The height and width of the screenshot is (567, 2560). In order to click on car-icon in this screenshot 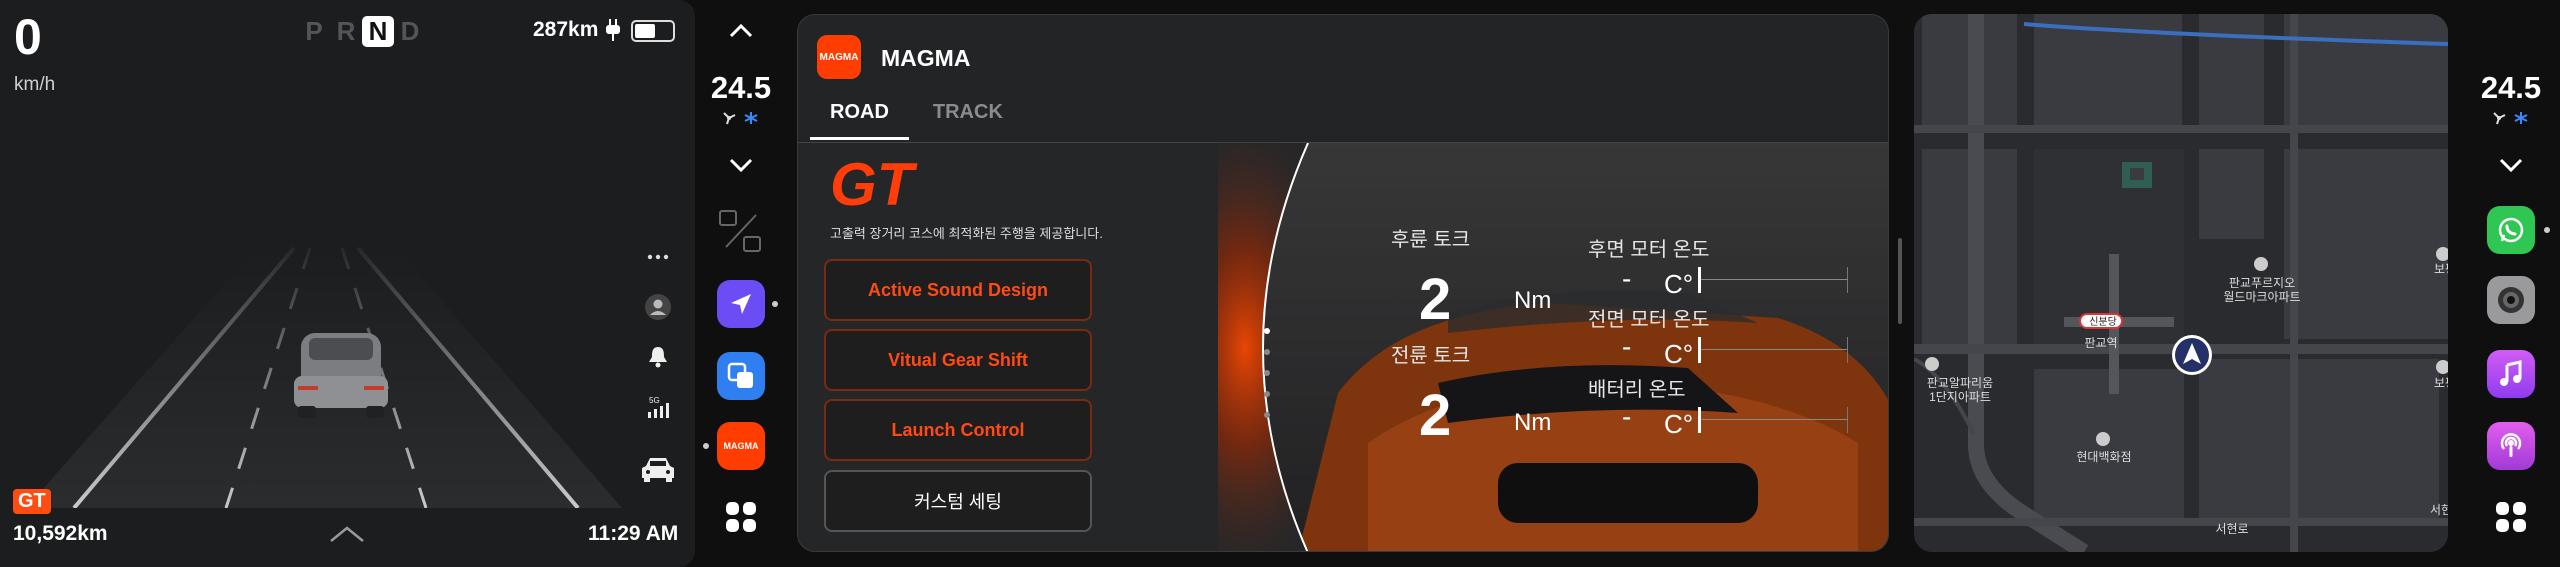, I will do `click(658, 469)`.